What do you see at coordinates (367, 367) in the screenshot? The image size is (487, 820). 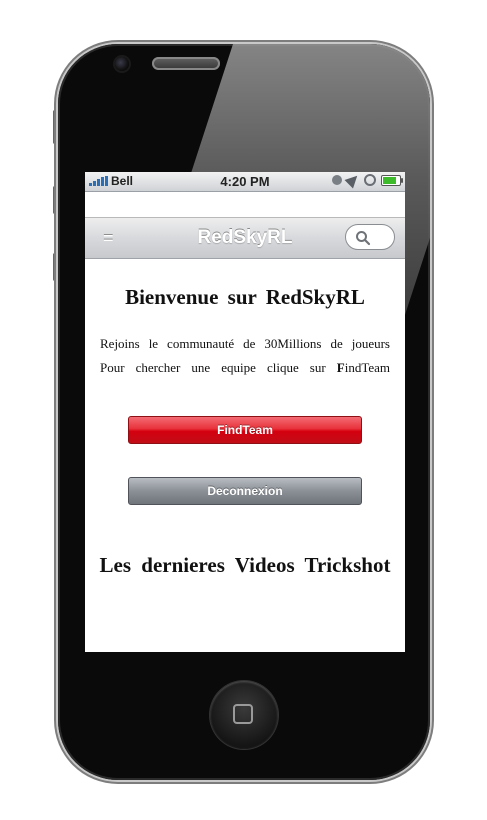 I see `intro-line-2-suffix: indTeam` at bounding box center [367, 367].